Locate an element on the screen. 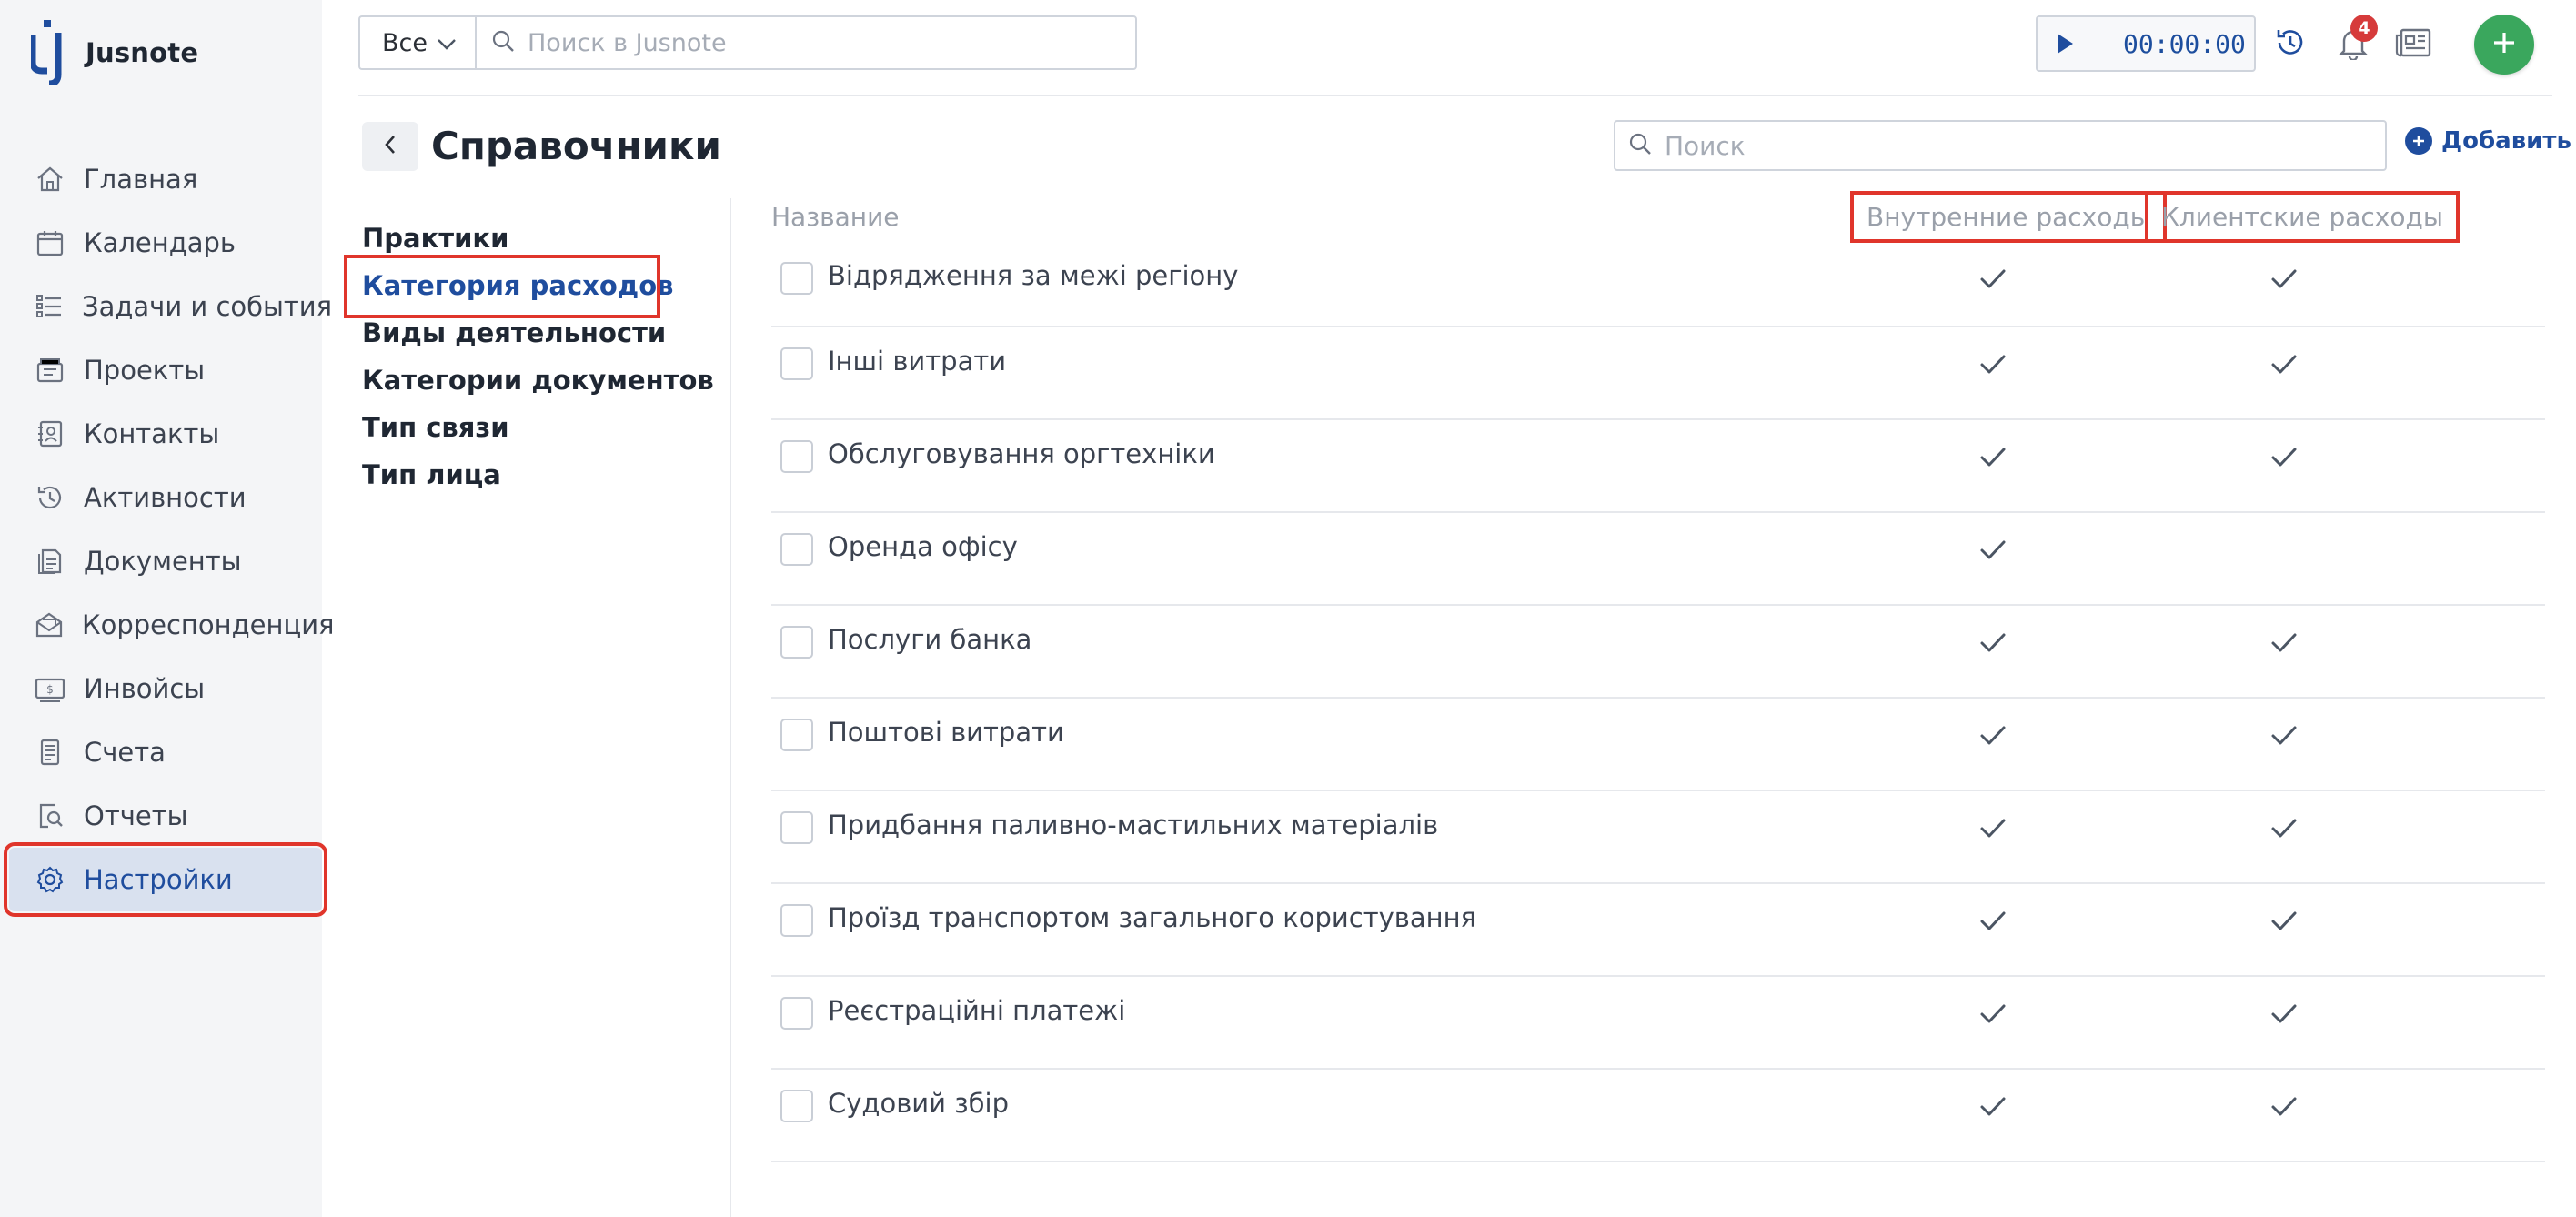  bell-icon: 4 is located at coordinates (2354, 40).